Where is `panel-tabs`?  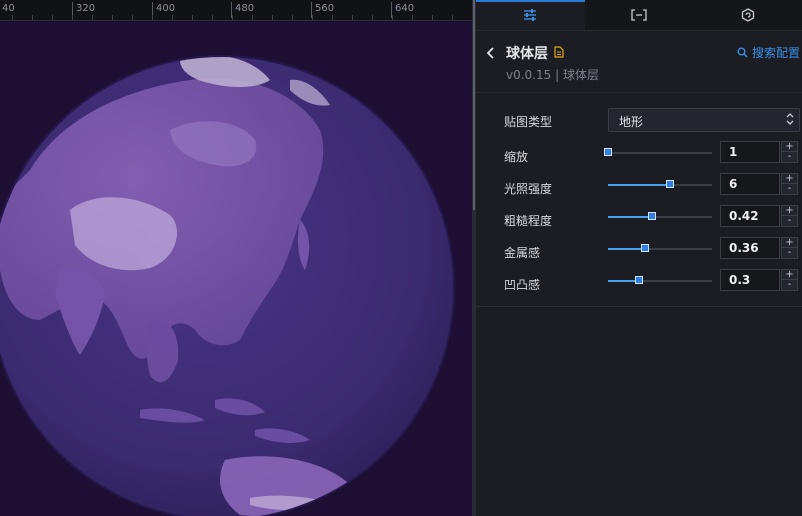 panel-tabs is located at coordinates (639, 15).